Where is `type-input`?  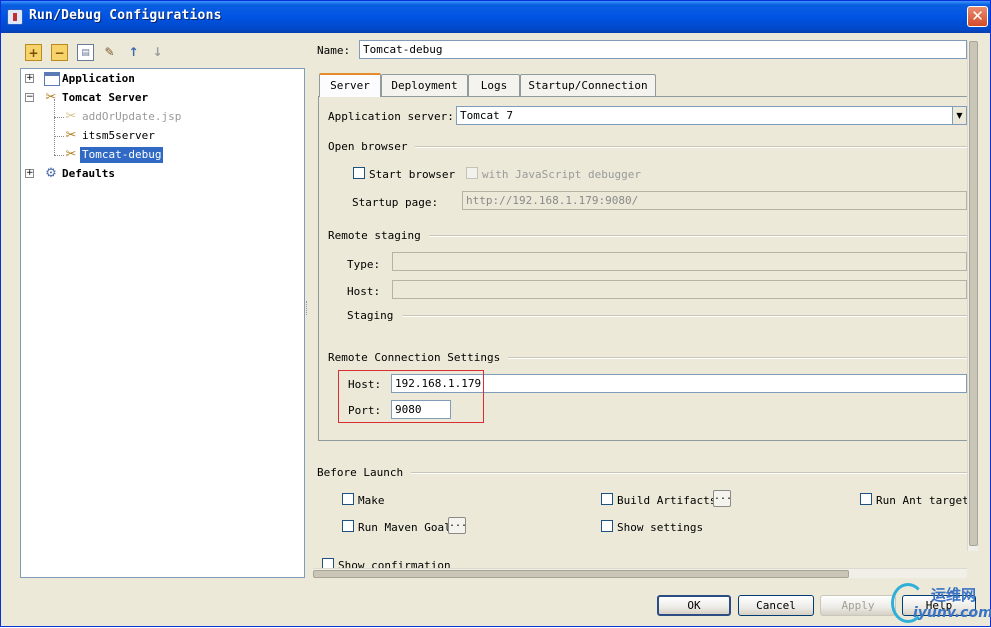 type-input is located at coordinates (679, 261).